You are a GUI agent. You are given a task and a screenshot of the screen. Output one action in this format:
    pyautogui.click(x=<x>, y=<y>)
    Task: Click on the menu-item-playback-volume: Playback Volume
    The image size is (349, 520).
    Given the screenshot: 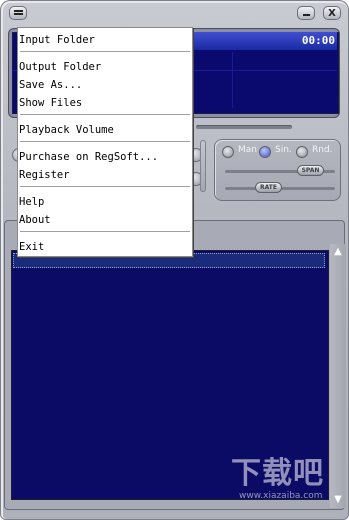 What is the action you would take?
    pyautogui.click(x=94, y=130)
    